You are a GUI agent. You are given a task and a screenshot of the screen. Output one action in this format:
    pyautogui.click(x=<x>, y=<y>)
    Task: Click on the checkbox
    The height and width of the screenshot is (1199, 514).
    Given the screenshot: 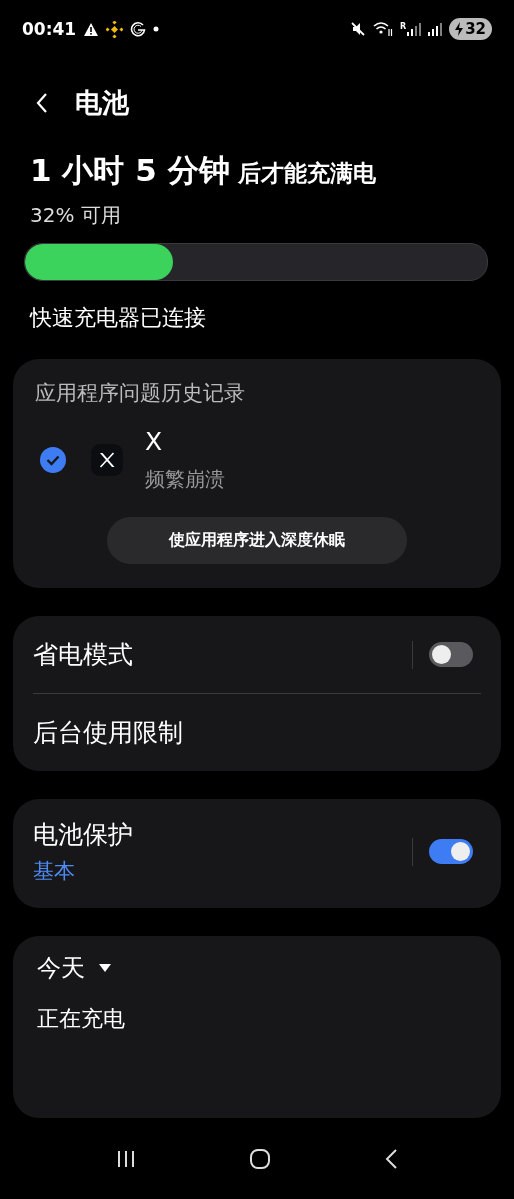 What is the action you would take?
    pyautogui.click(x=53, y=460)
    